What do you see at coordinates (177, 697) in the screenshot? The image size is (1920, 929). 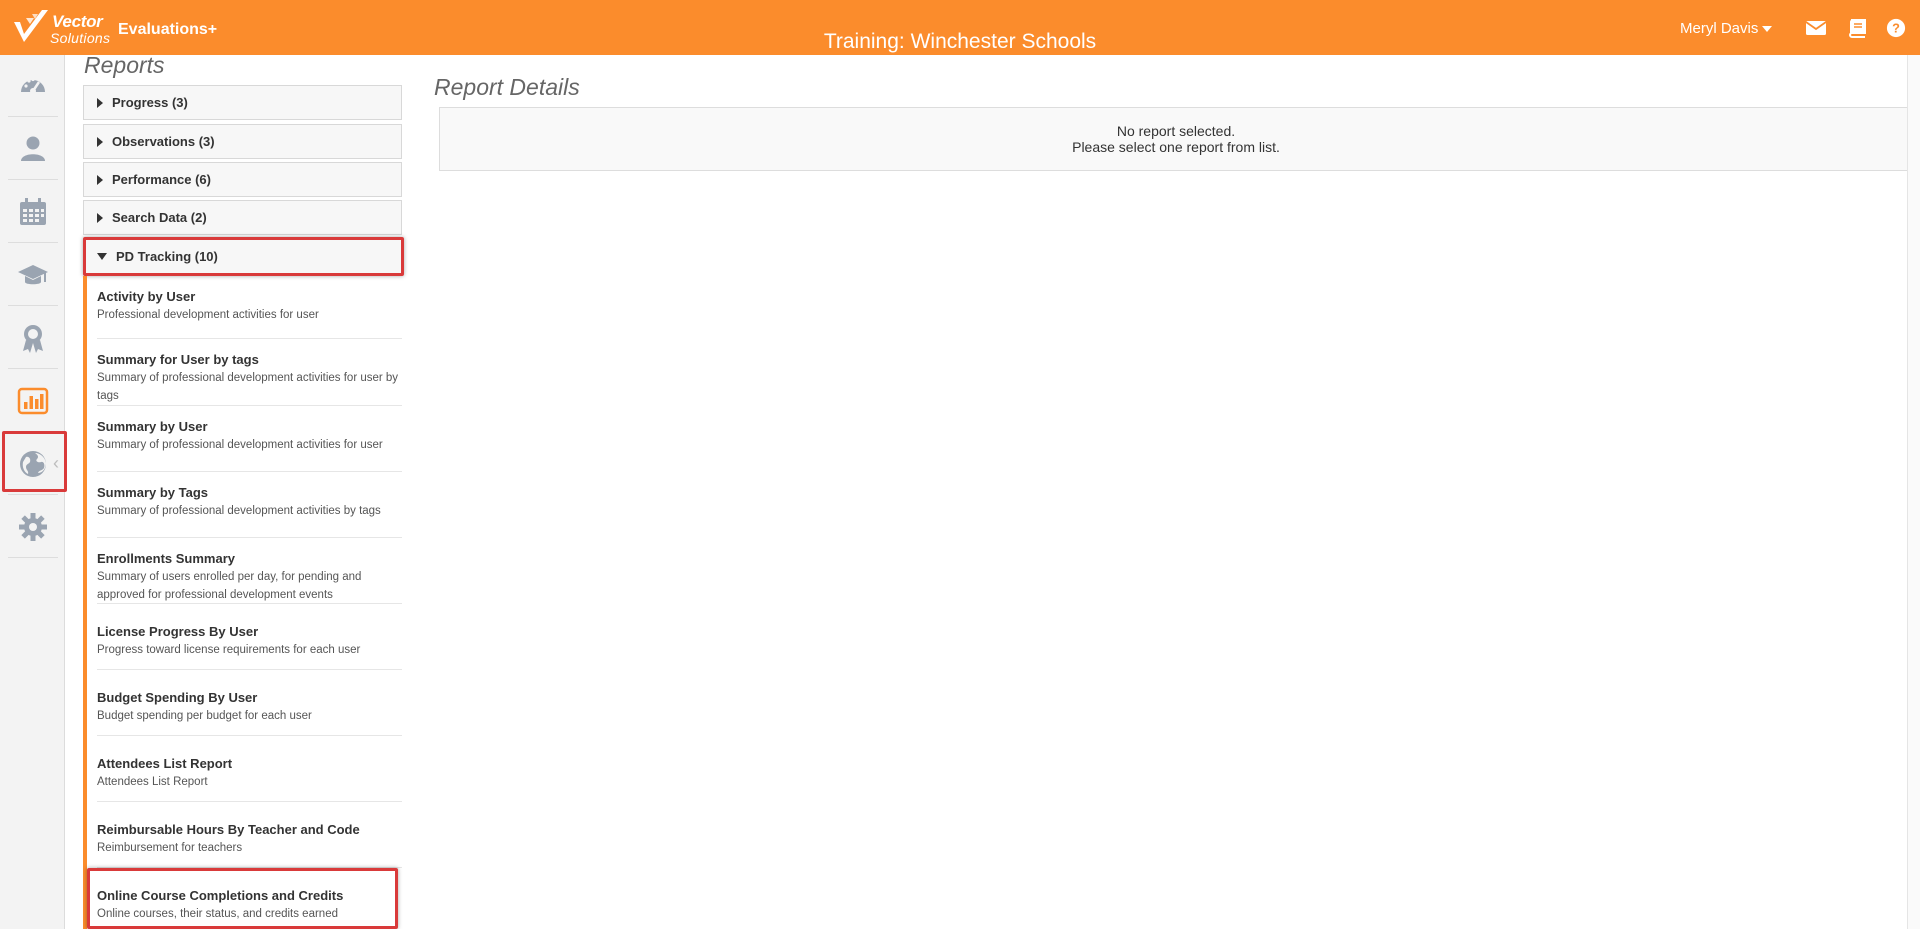 I see `report-name: Budget Spending By User` at bounding box center [177, 697].